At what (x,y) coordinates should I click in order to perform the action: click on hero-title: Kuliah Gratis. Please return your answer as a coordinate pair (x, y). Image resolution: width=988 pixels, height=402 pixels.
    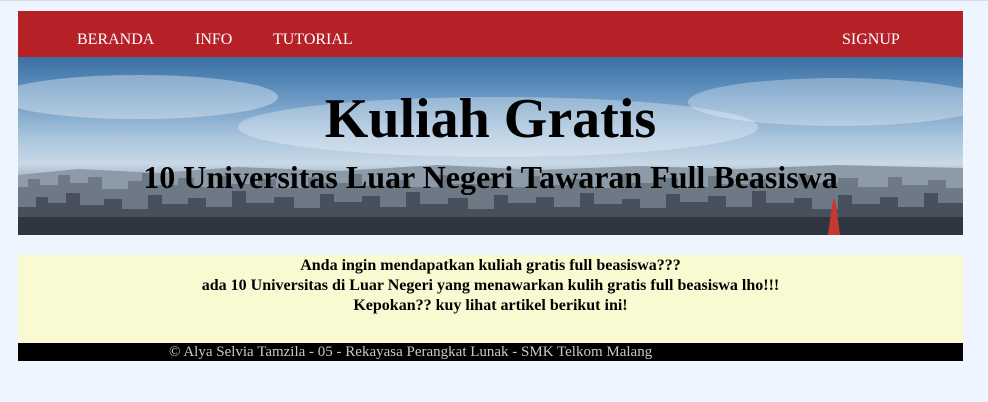
    Looking at the image, I should click on (490, 119).